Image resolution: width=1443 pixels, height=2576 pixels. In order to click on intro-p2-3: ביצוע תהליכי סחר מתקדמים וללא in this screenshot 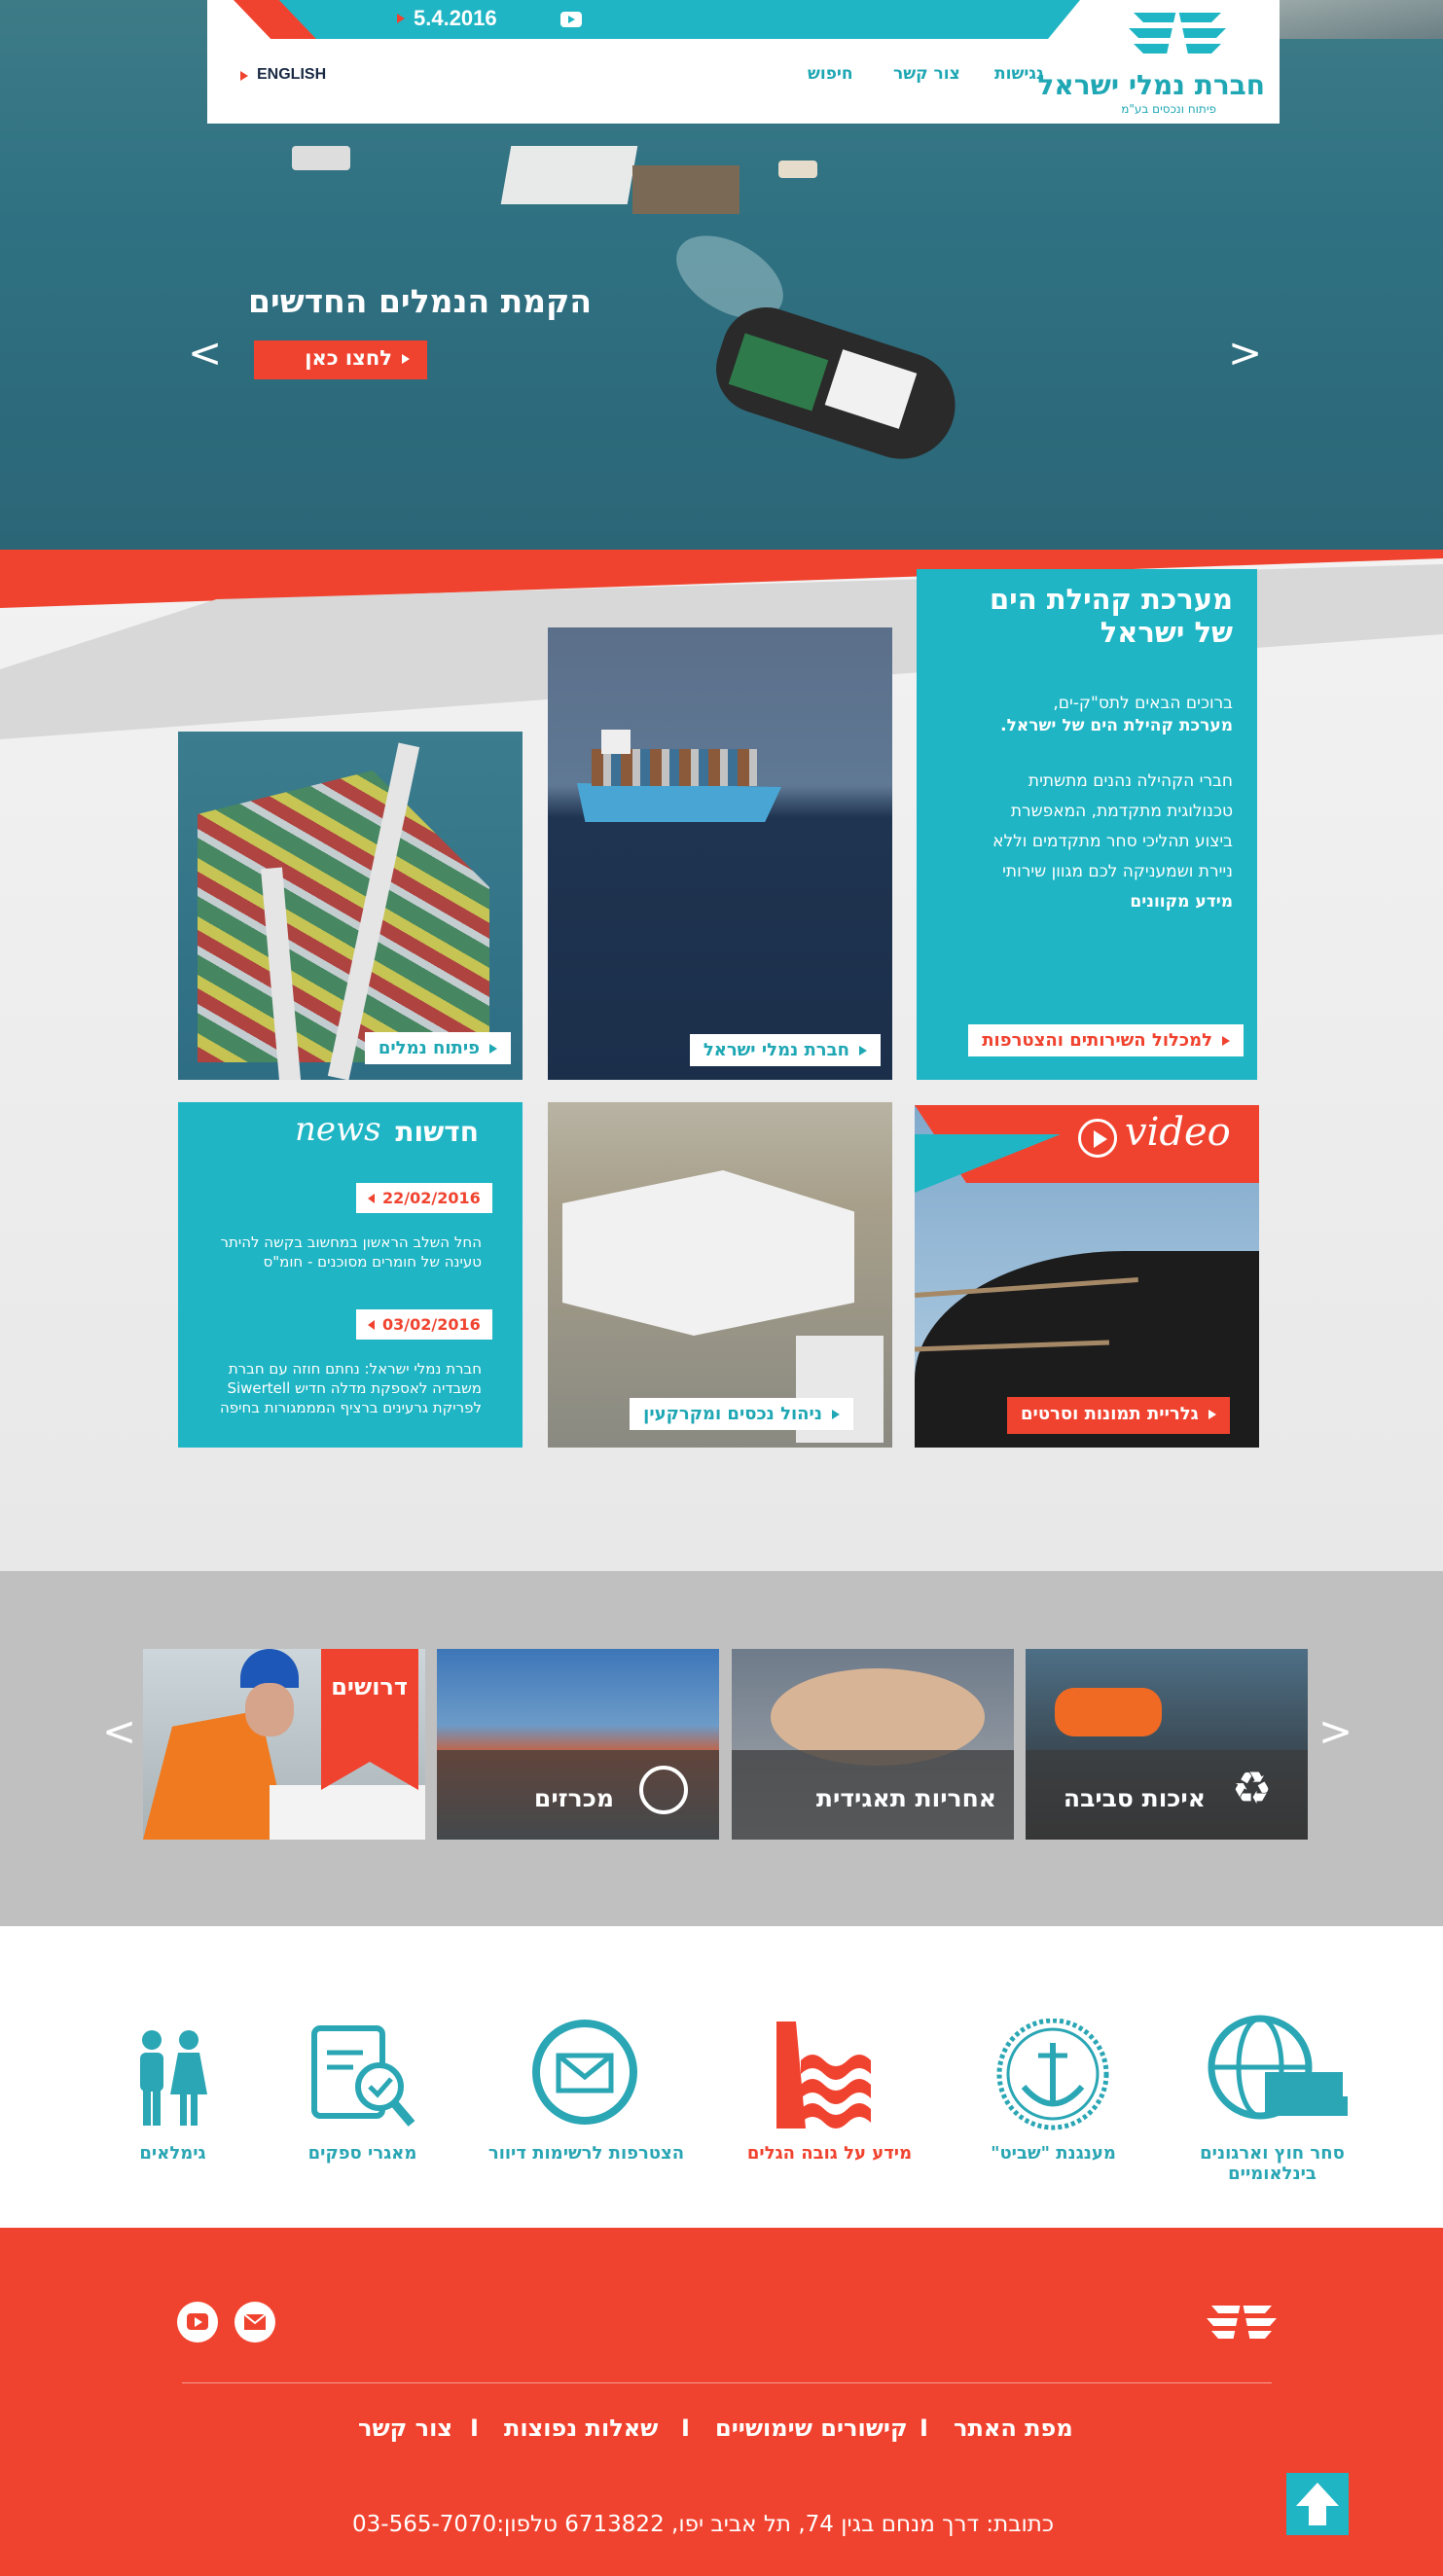, I will do `click(1112, 841)`.